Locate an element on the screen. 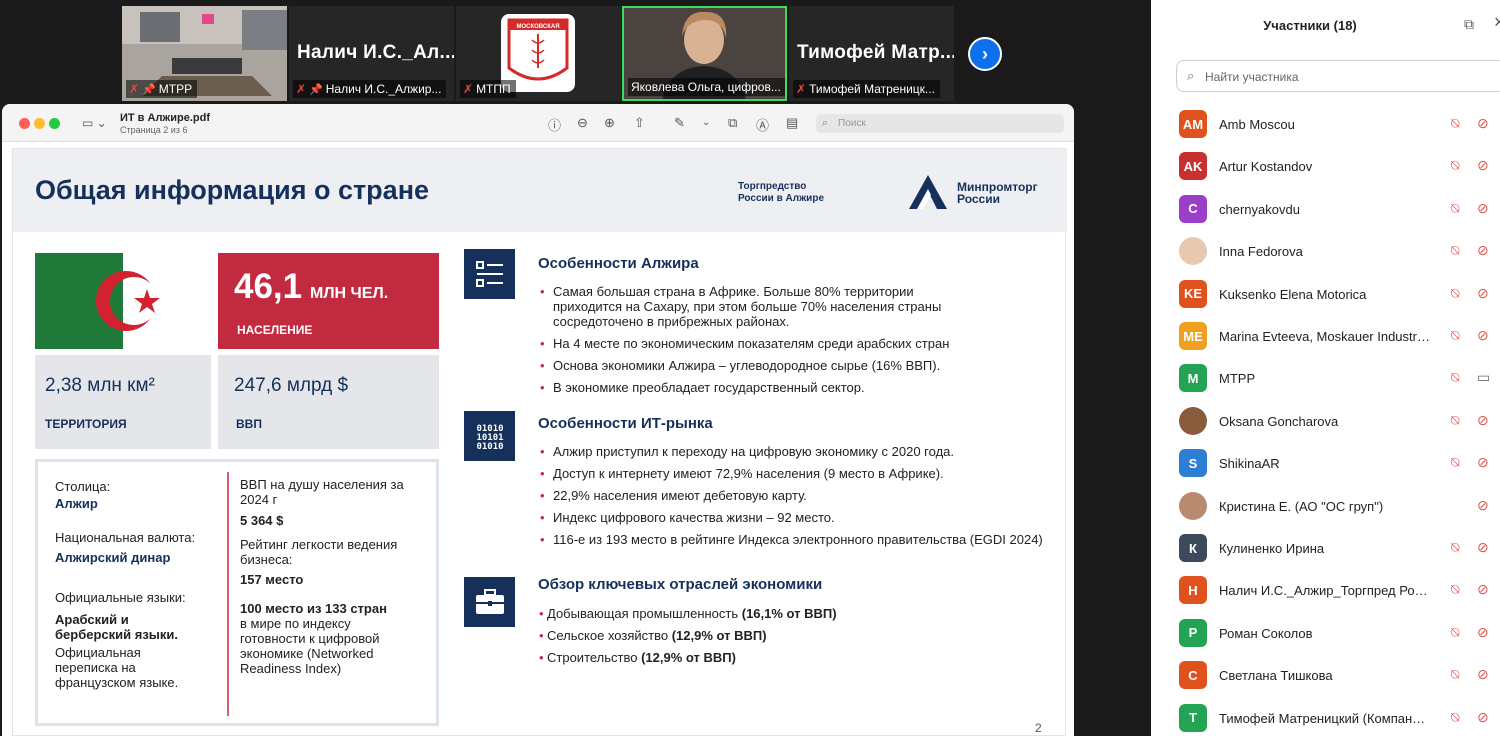  form-icon: ▤ is located at coordinates (792, 123).